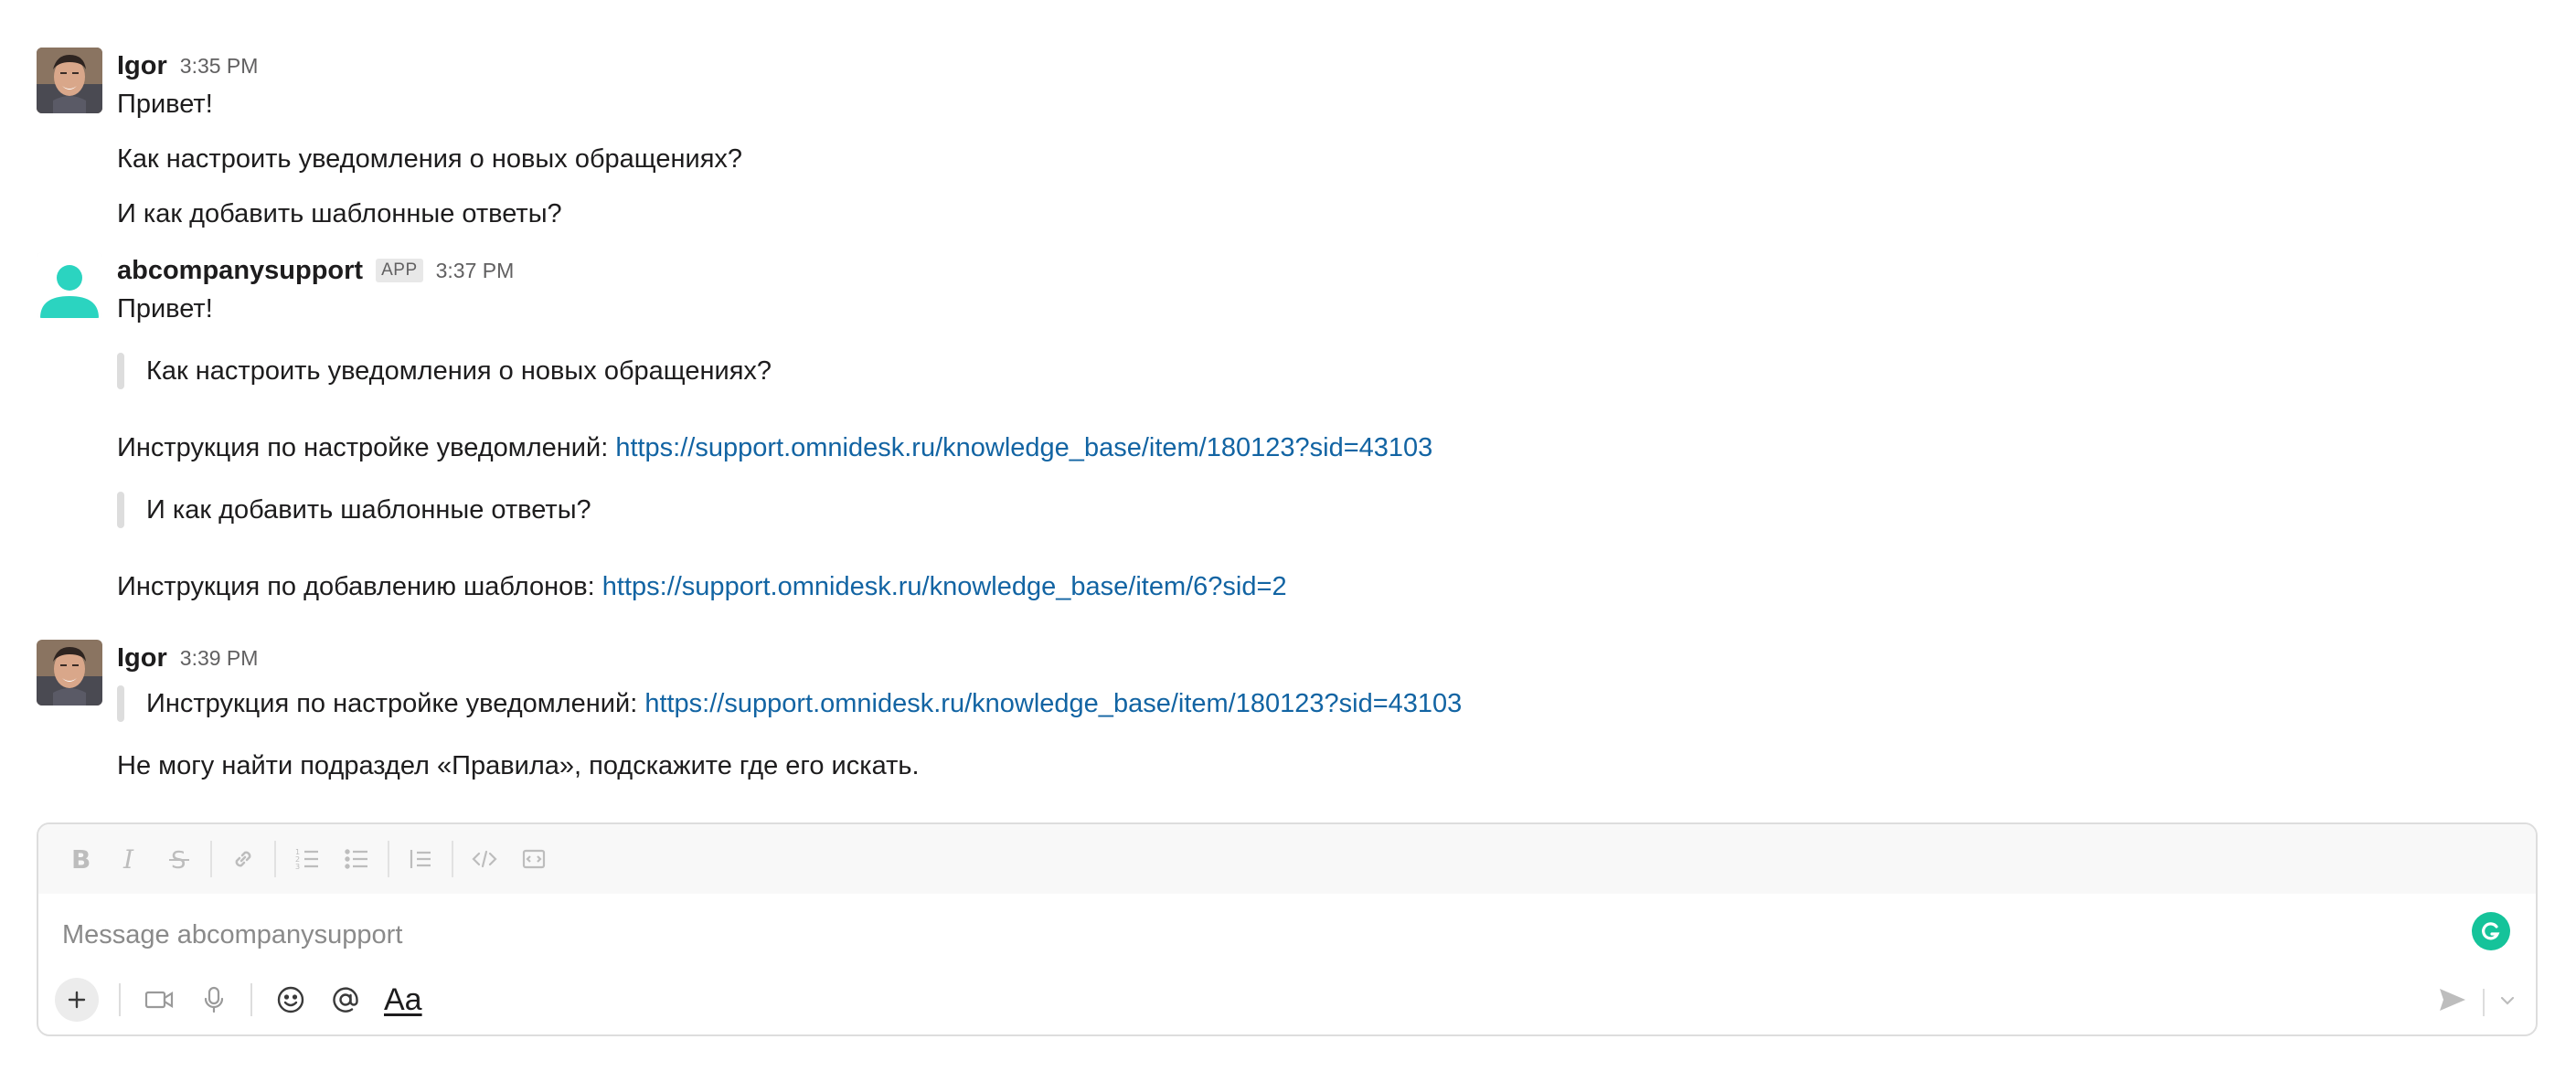 The image size is (2576, 1082). What do you see at coordinates (368, 510) in the screenshot?
I see `quote-text: И как добавить шаблонные ответы?` at bounding box center [368, 510].